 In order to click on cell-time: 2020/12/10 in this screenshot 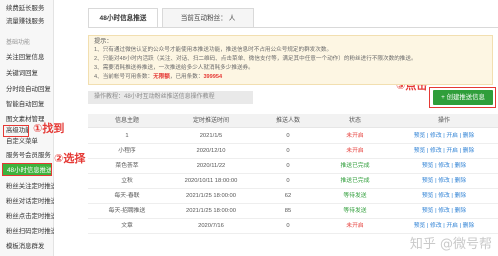, I will do `click(211, 151)`.